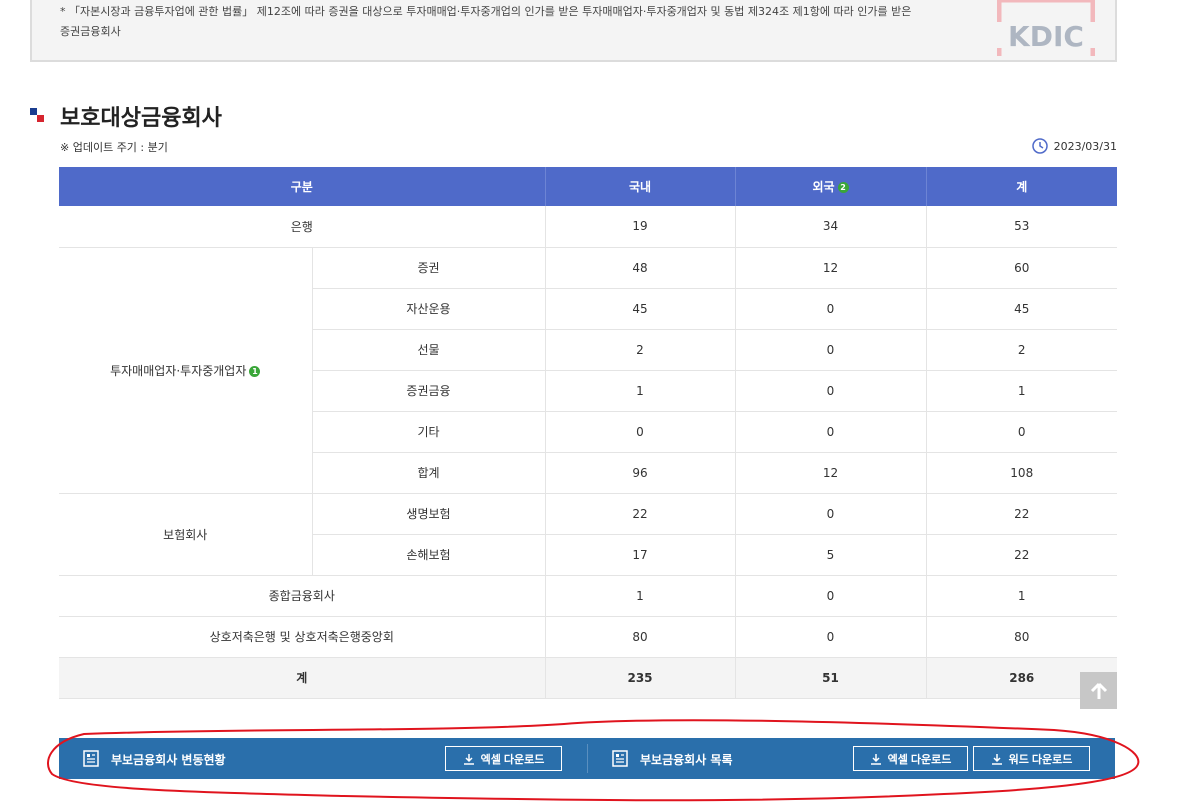 This screenshot has width=1184, height=808. What do you see at coordinates (640, 350) in the screenshot?
I see `cell-domestic: 2` at bounding box center [640, 350].